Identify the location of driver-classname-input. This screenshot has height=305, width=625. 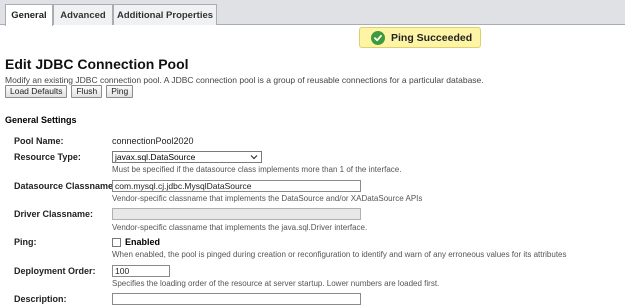
(236, 214).